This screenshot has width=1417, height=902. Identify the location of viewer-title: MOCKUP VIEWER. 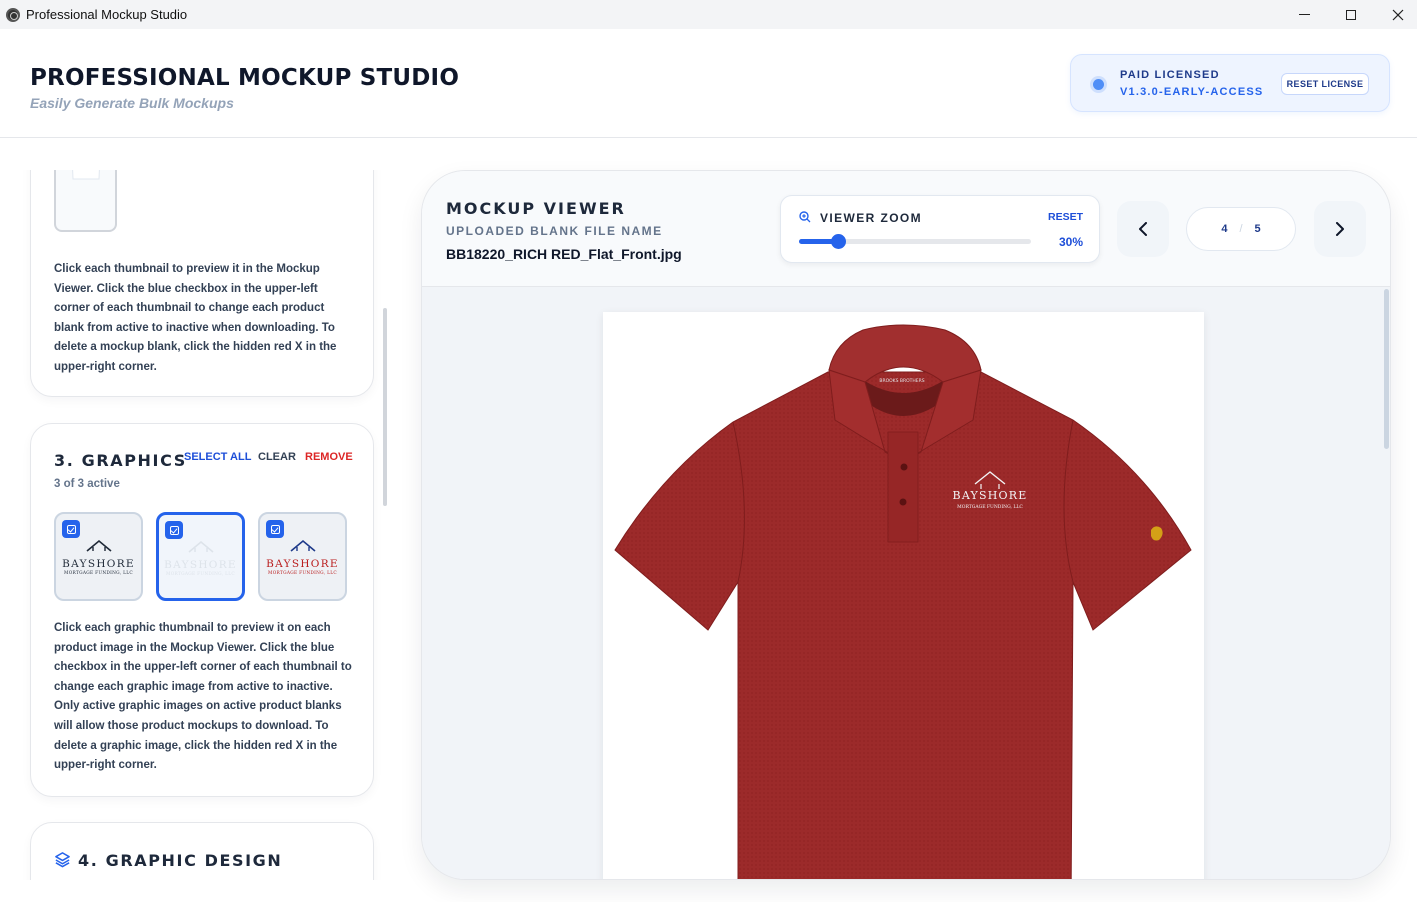
(536, 208).